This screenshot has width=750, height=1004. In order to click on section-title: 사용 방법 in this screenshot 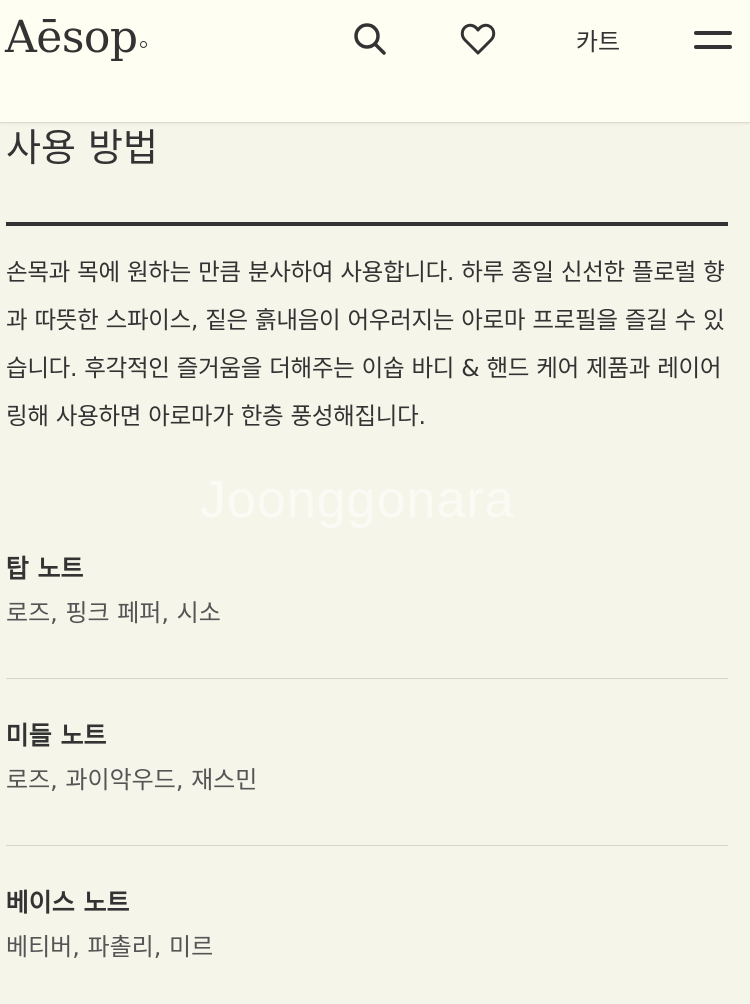, I will do `click(82, 148)`.